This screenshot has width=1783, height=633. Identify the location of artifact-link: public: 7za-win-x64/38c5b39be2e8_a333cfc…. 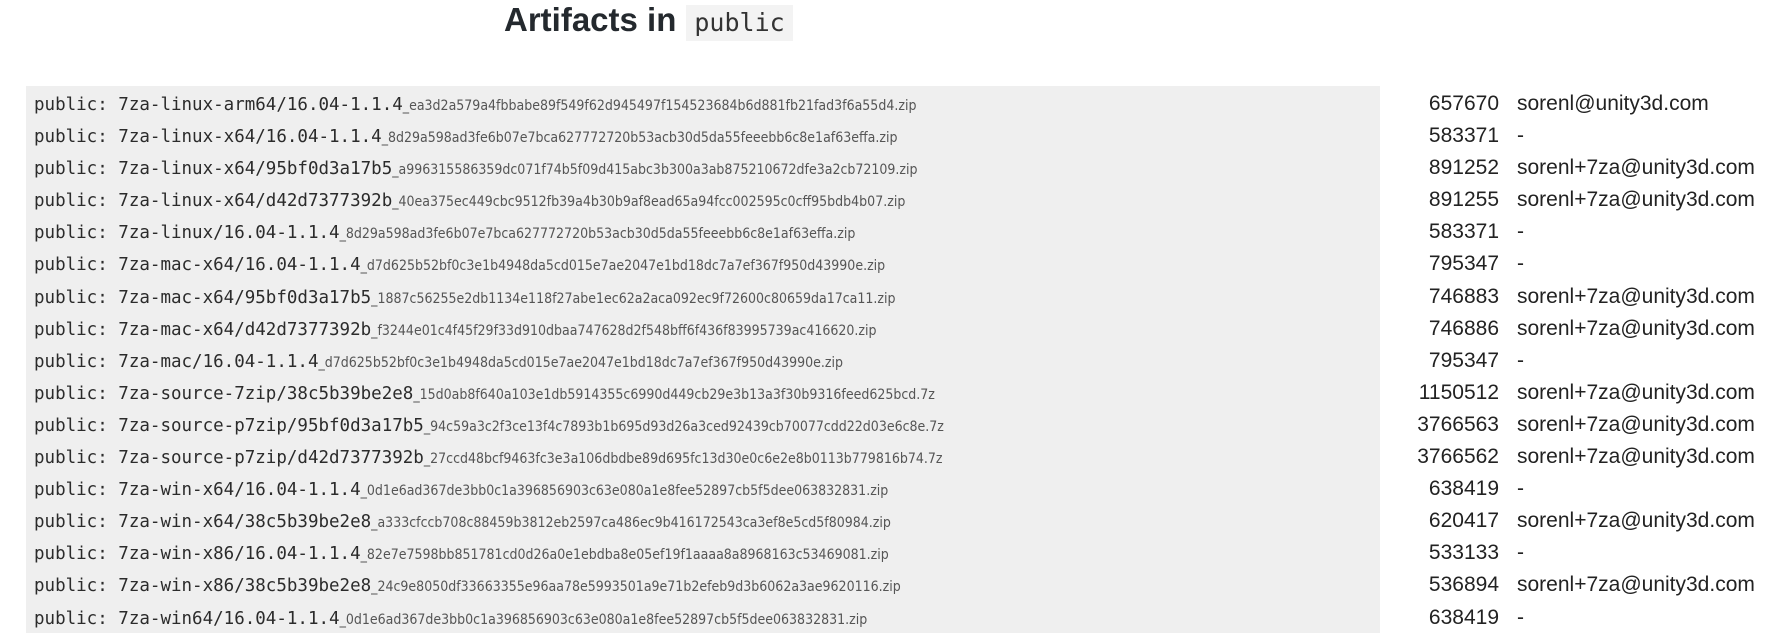
(462, 522).